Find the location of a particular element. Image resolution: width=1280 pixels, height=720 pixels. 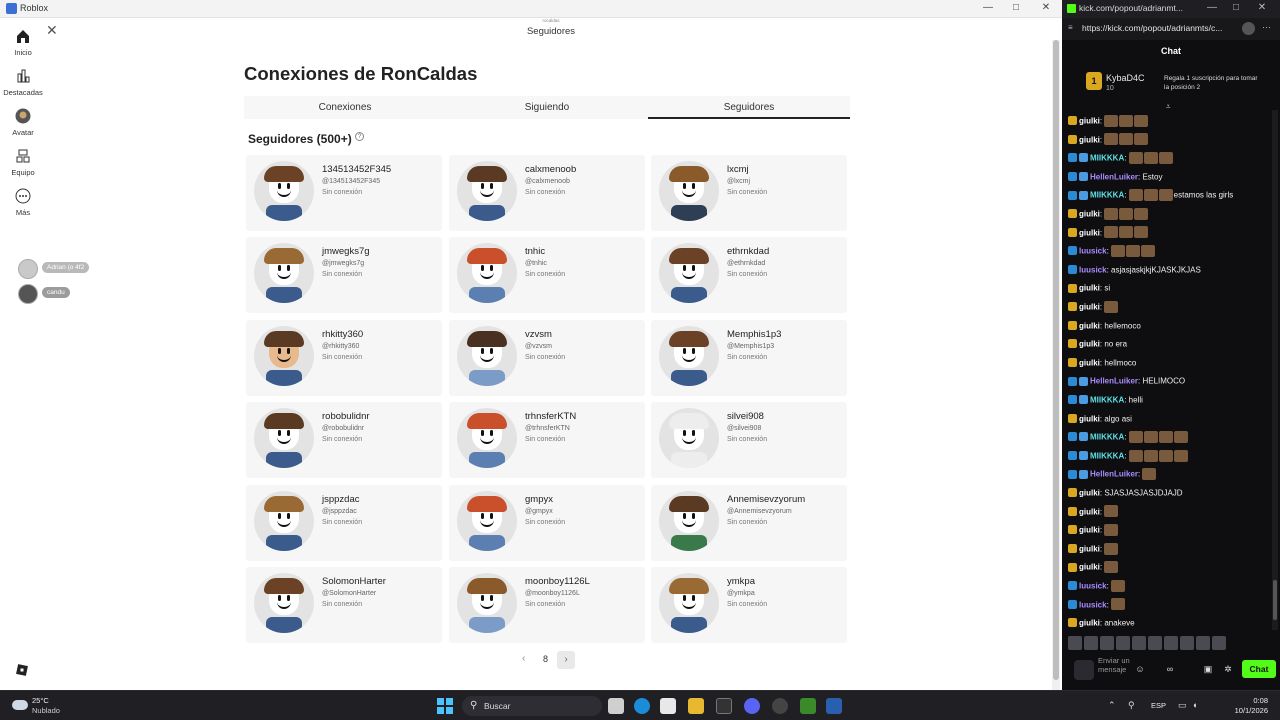

link-icon: ∞ is located at coordinates (1170, 669).